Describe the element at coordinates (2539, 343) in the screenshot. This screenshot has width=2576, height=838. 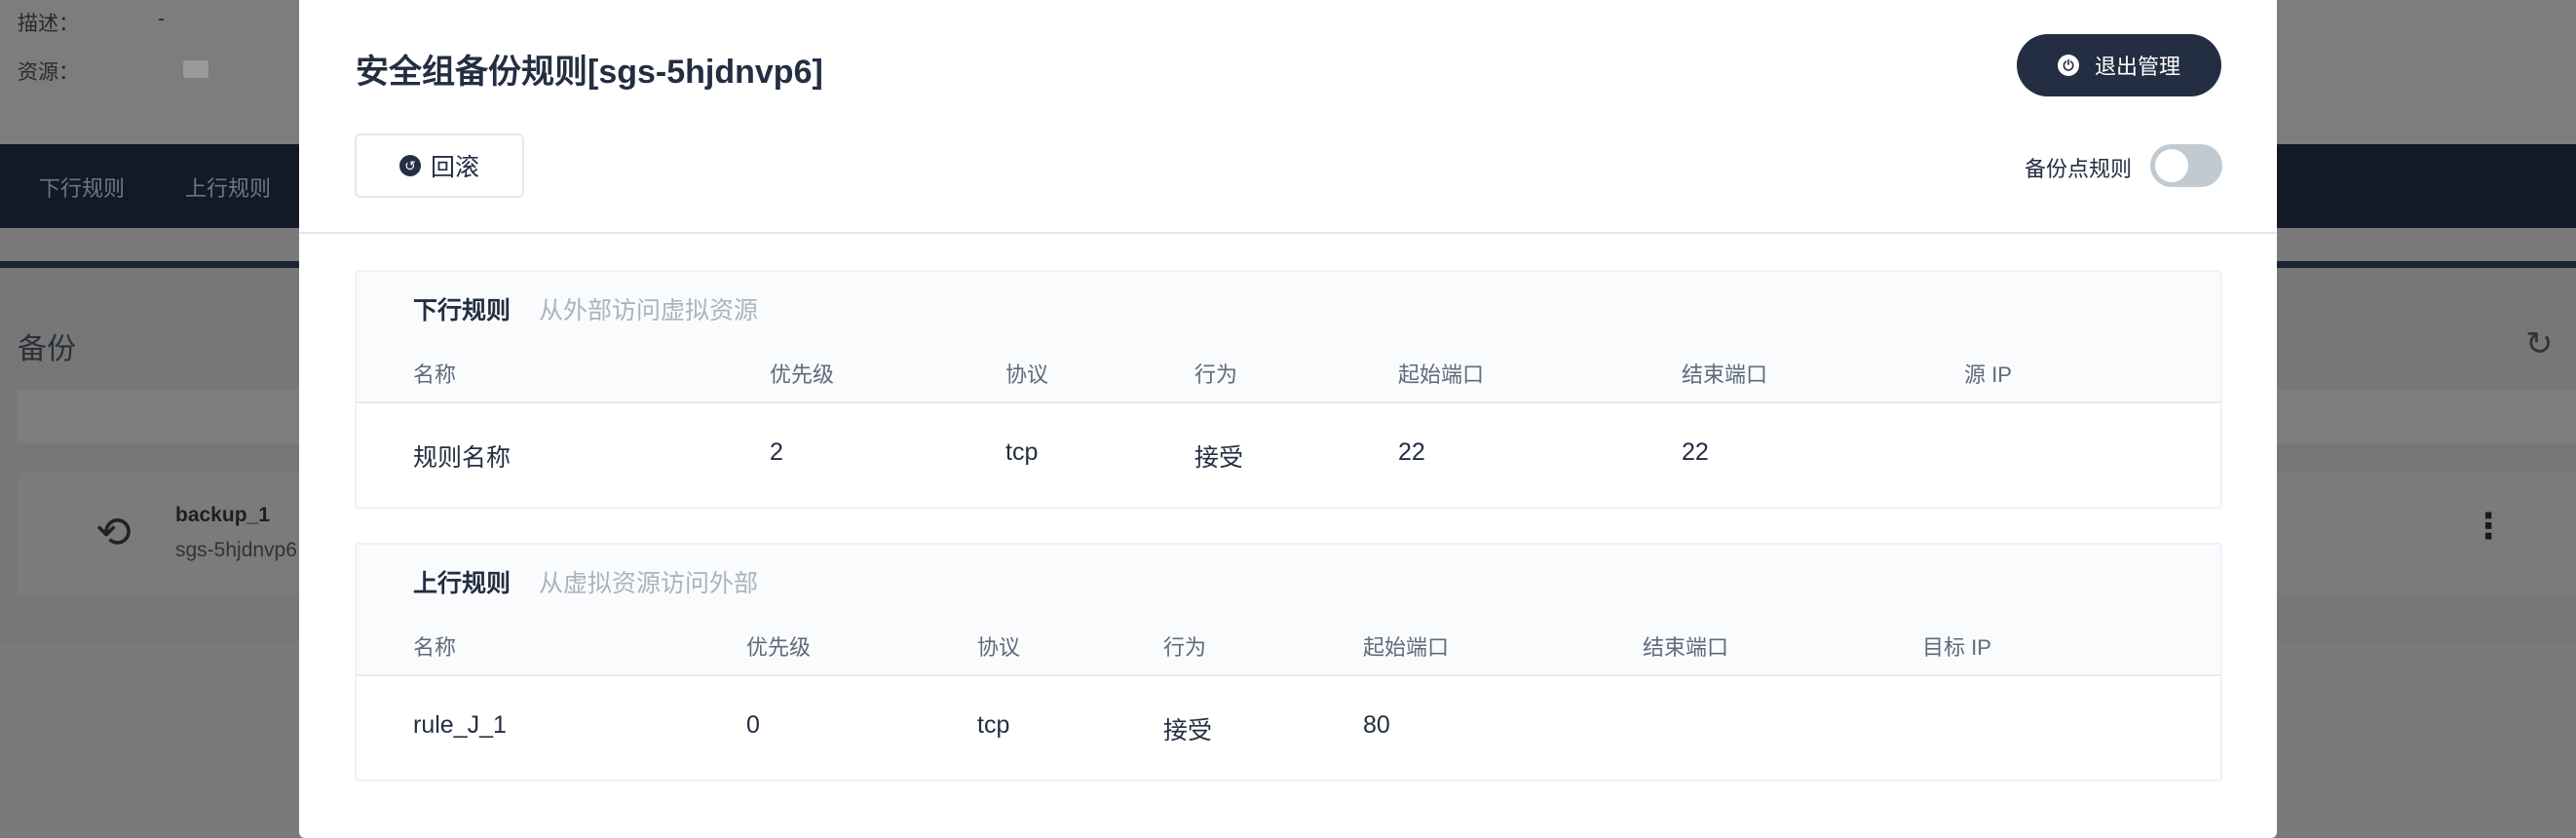
I see `refresh-icon: ↻` at that location.